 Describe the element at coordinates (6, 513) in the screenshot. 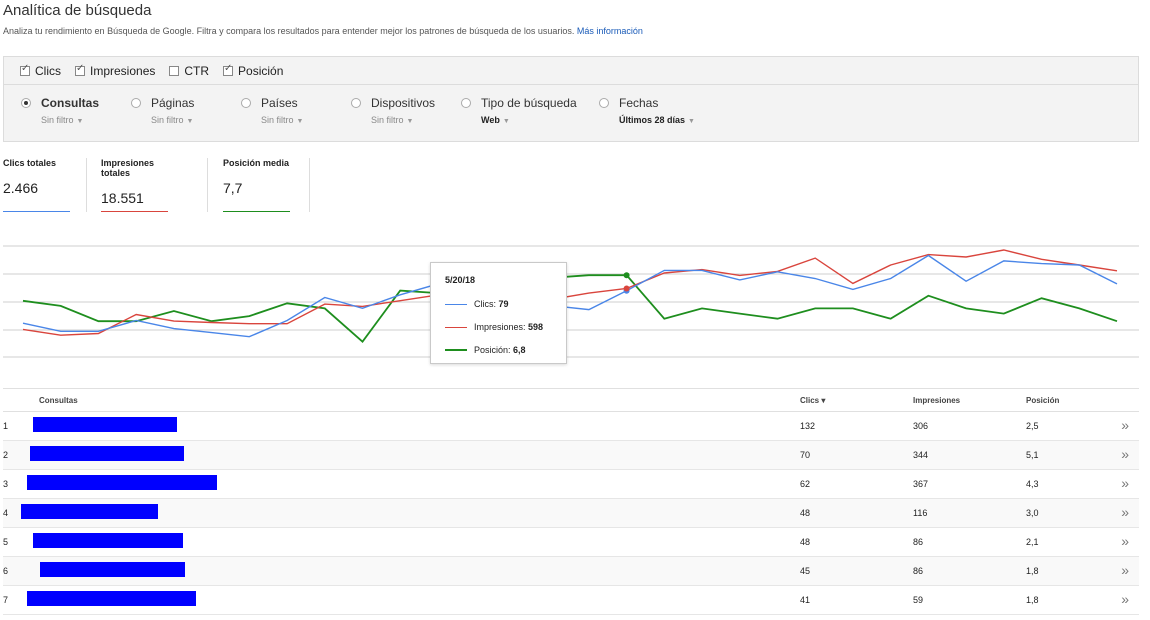

I see `row-number: 4` at that location.